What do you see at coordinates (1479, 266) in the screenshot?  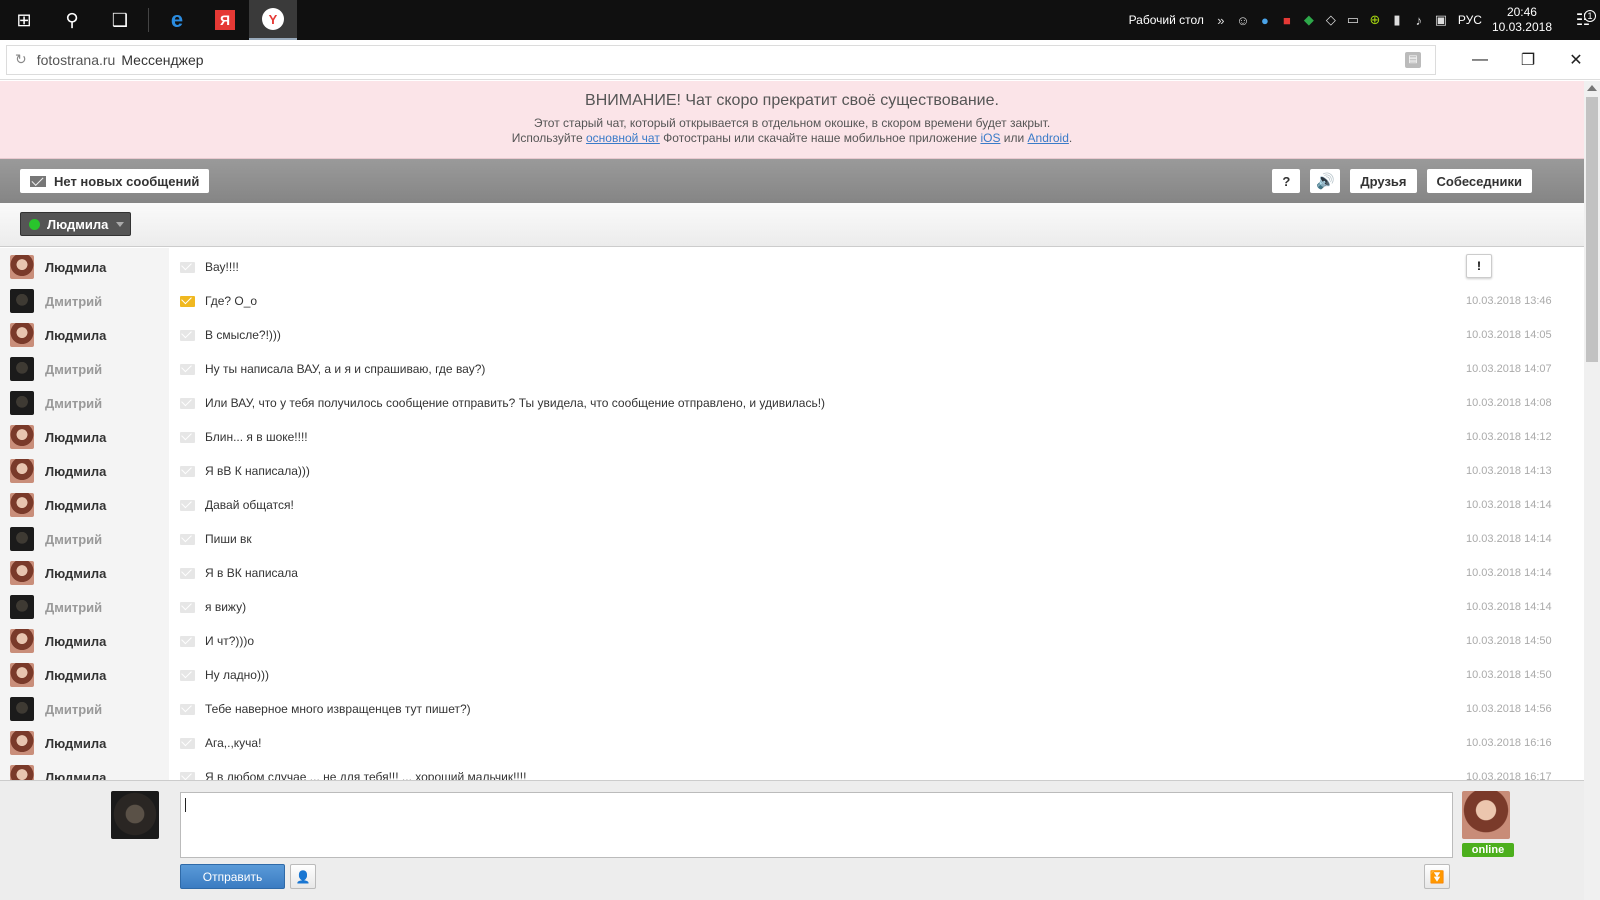 I see `report-button: !` at bounding box center [1479, 266].